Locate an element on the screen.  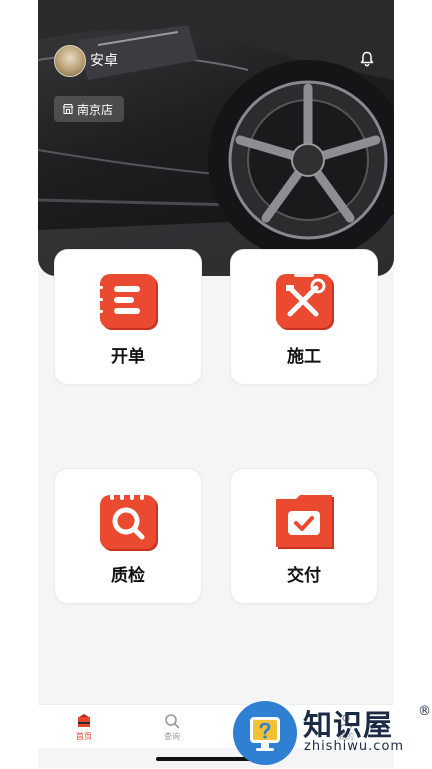
card-label: 开单 is located at coordinates (128, 357).